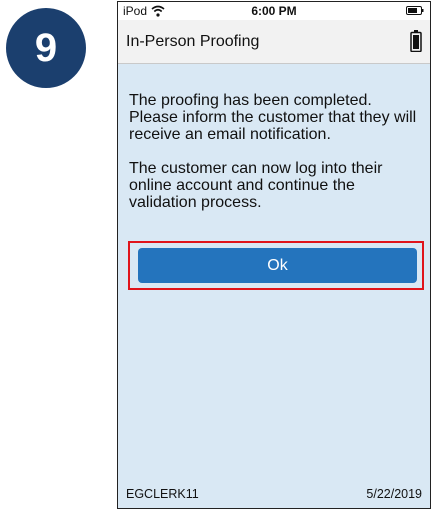 The width and height of the screenshot is (436, 513). I want to click on step-number: 9, so click(46, 47).